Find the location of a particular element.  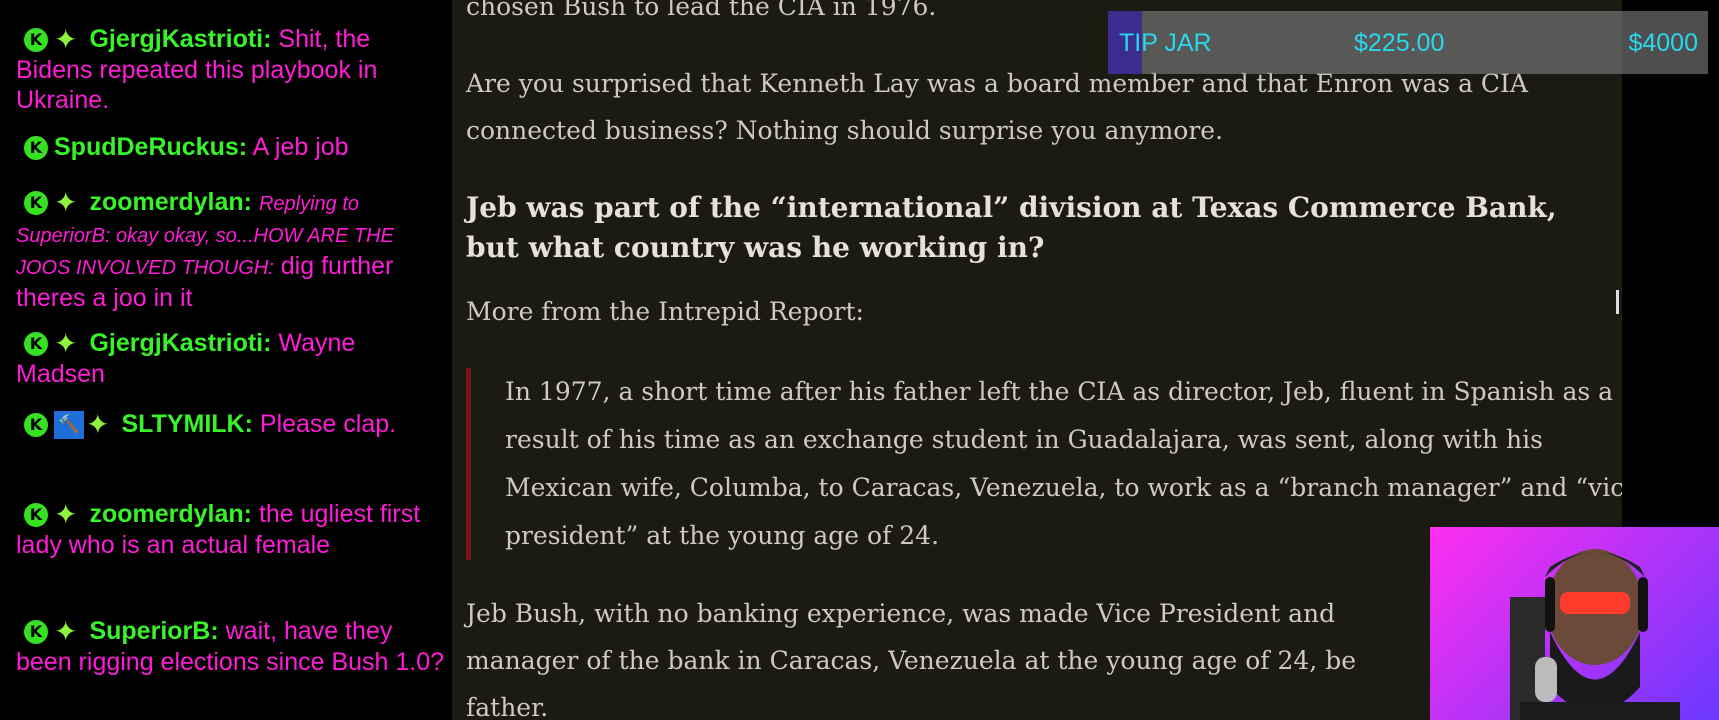

tip-jar-amount: $225.00 is located at coordinates (1399, 43).